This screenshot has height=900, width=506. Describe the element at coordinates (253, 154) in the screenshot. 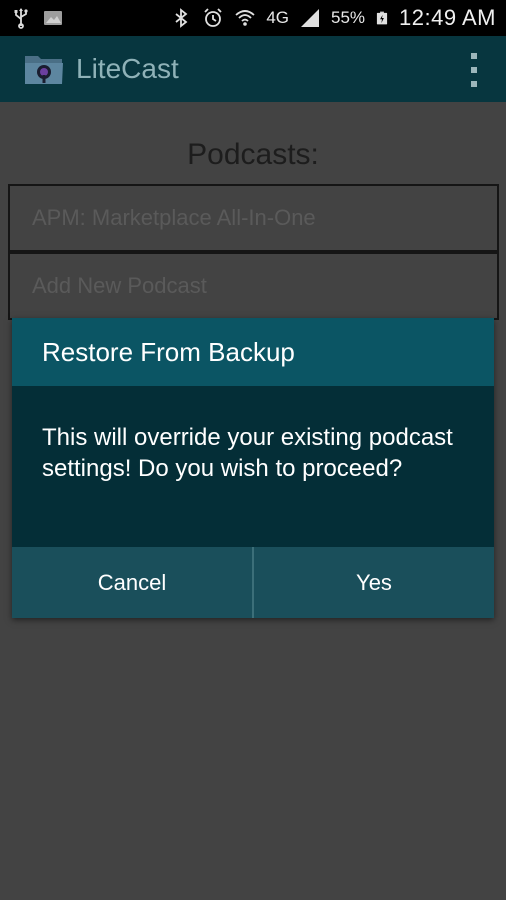

I see `page-title: Podcasts:` at that location.